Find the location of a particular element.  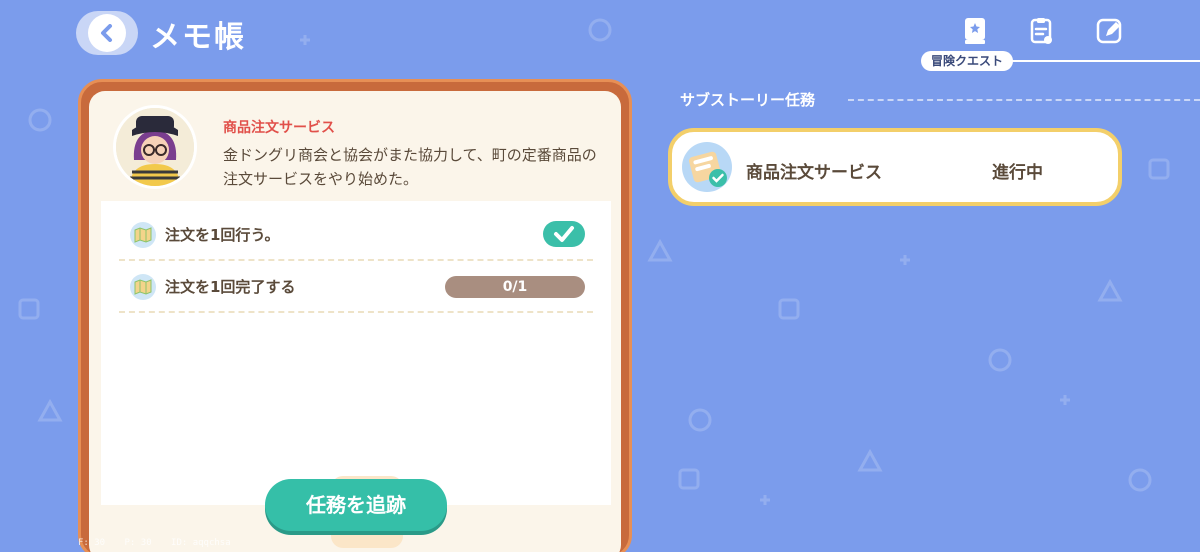

tab-clipboard is located at coordinates (1041, 31).